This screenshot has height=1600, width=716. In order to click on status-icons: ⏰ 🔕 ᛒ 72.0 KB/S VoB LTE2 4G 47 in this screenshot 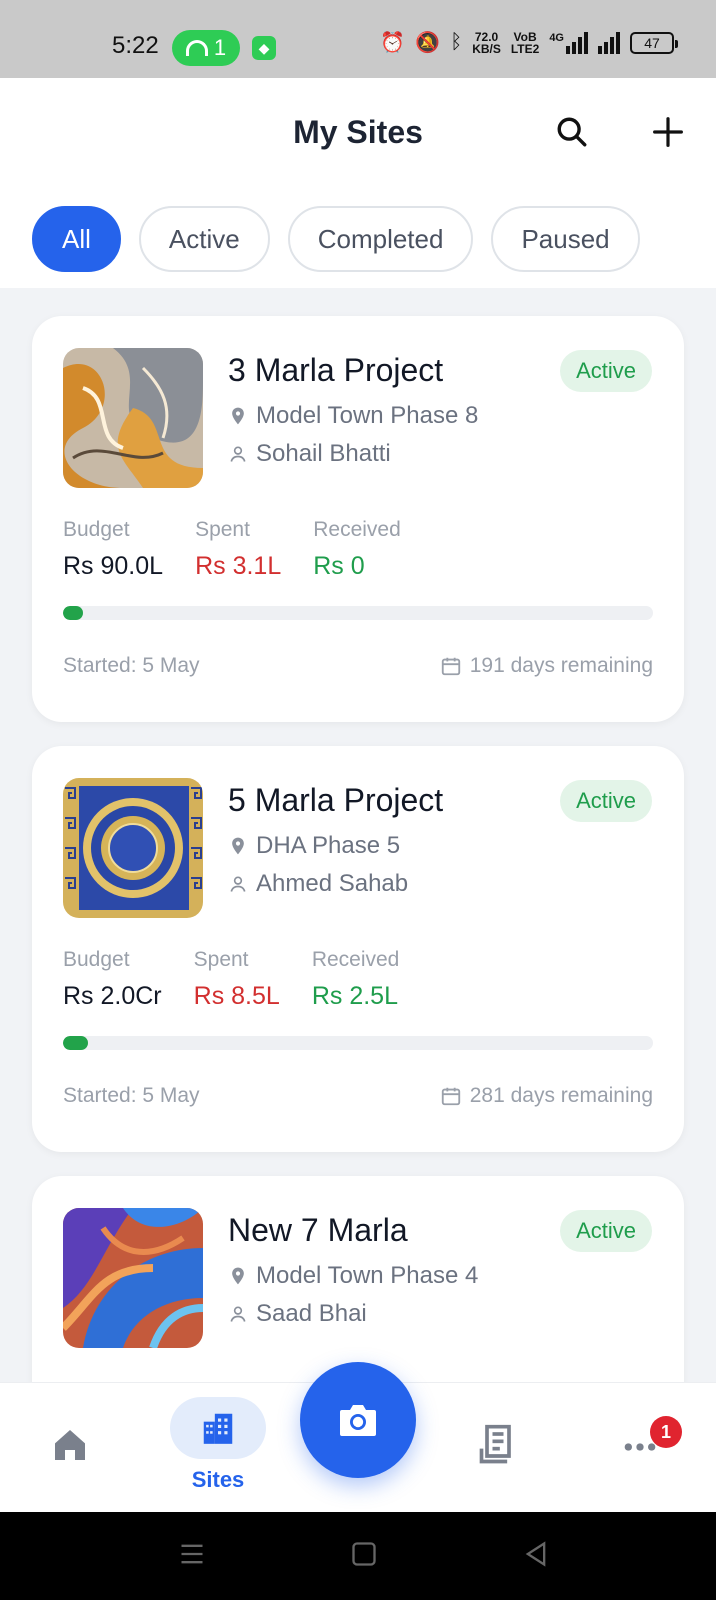, I will do `click(529, 42)`.